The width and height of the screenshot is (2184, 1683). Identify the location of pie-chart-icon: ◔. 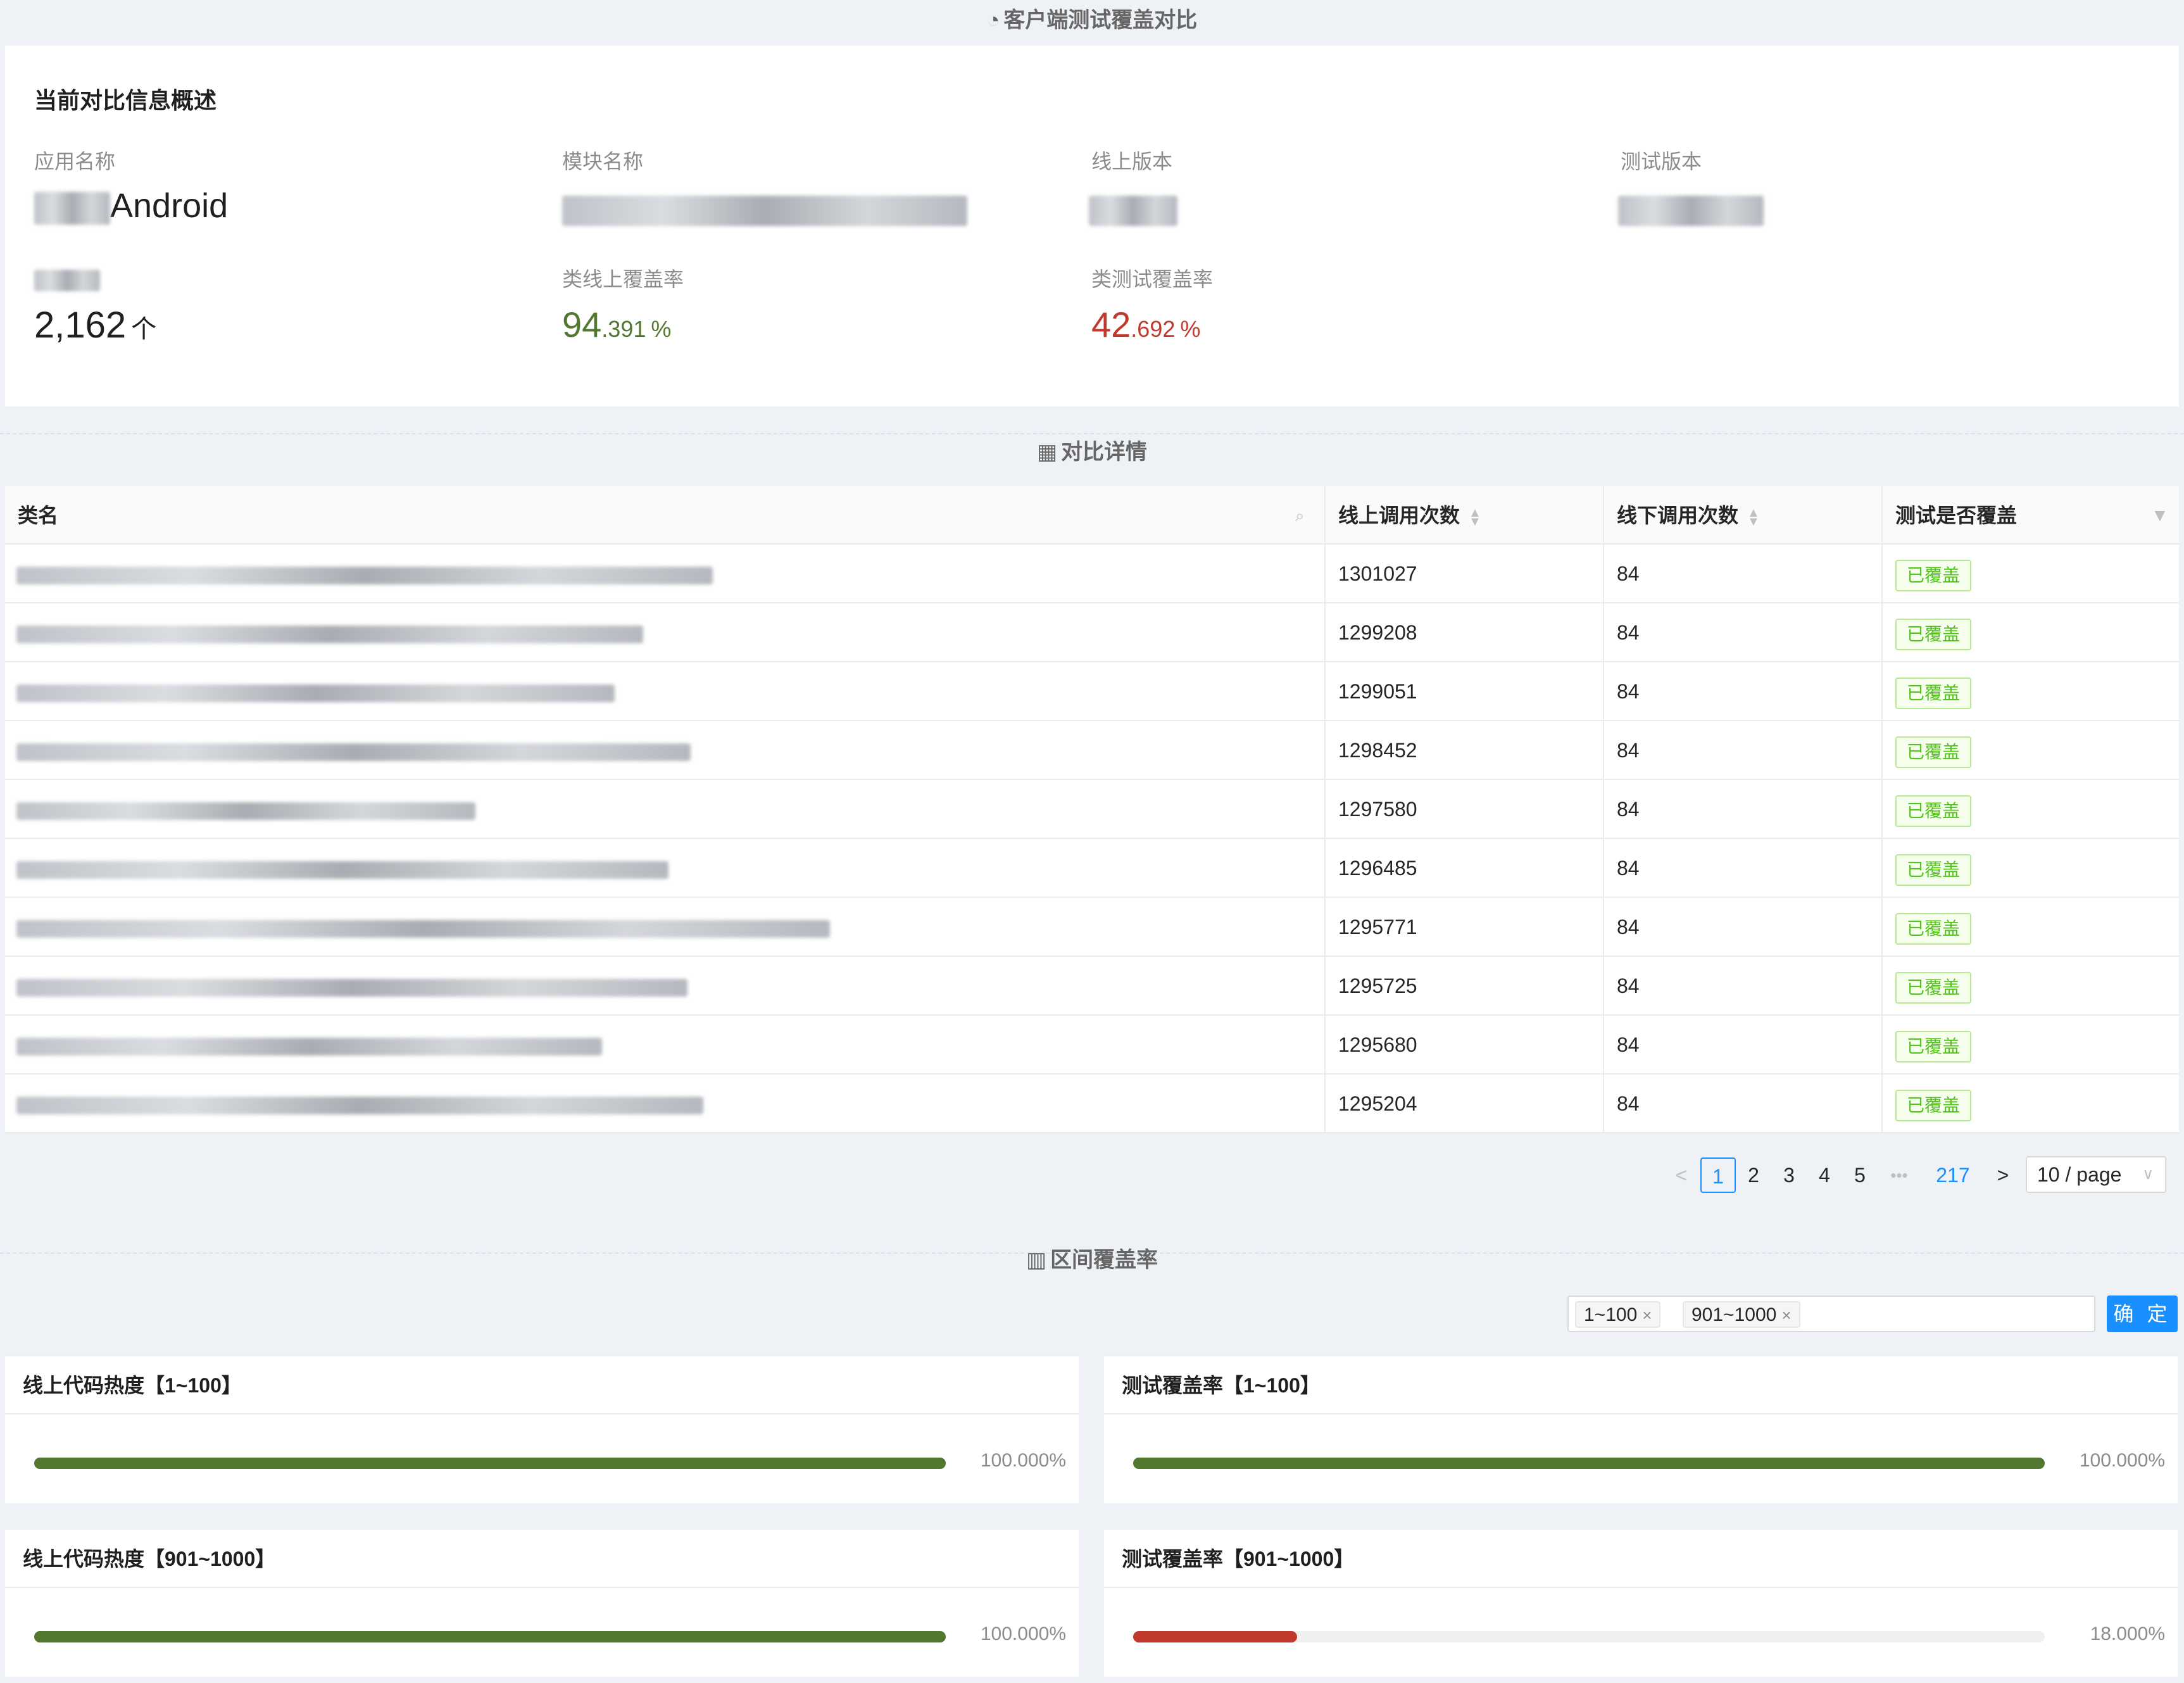
(993, 20).